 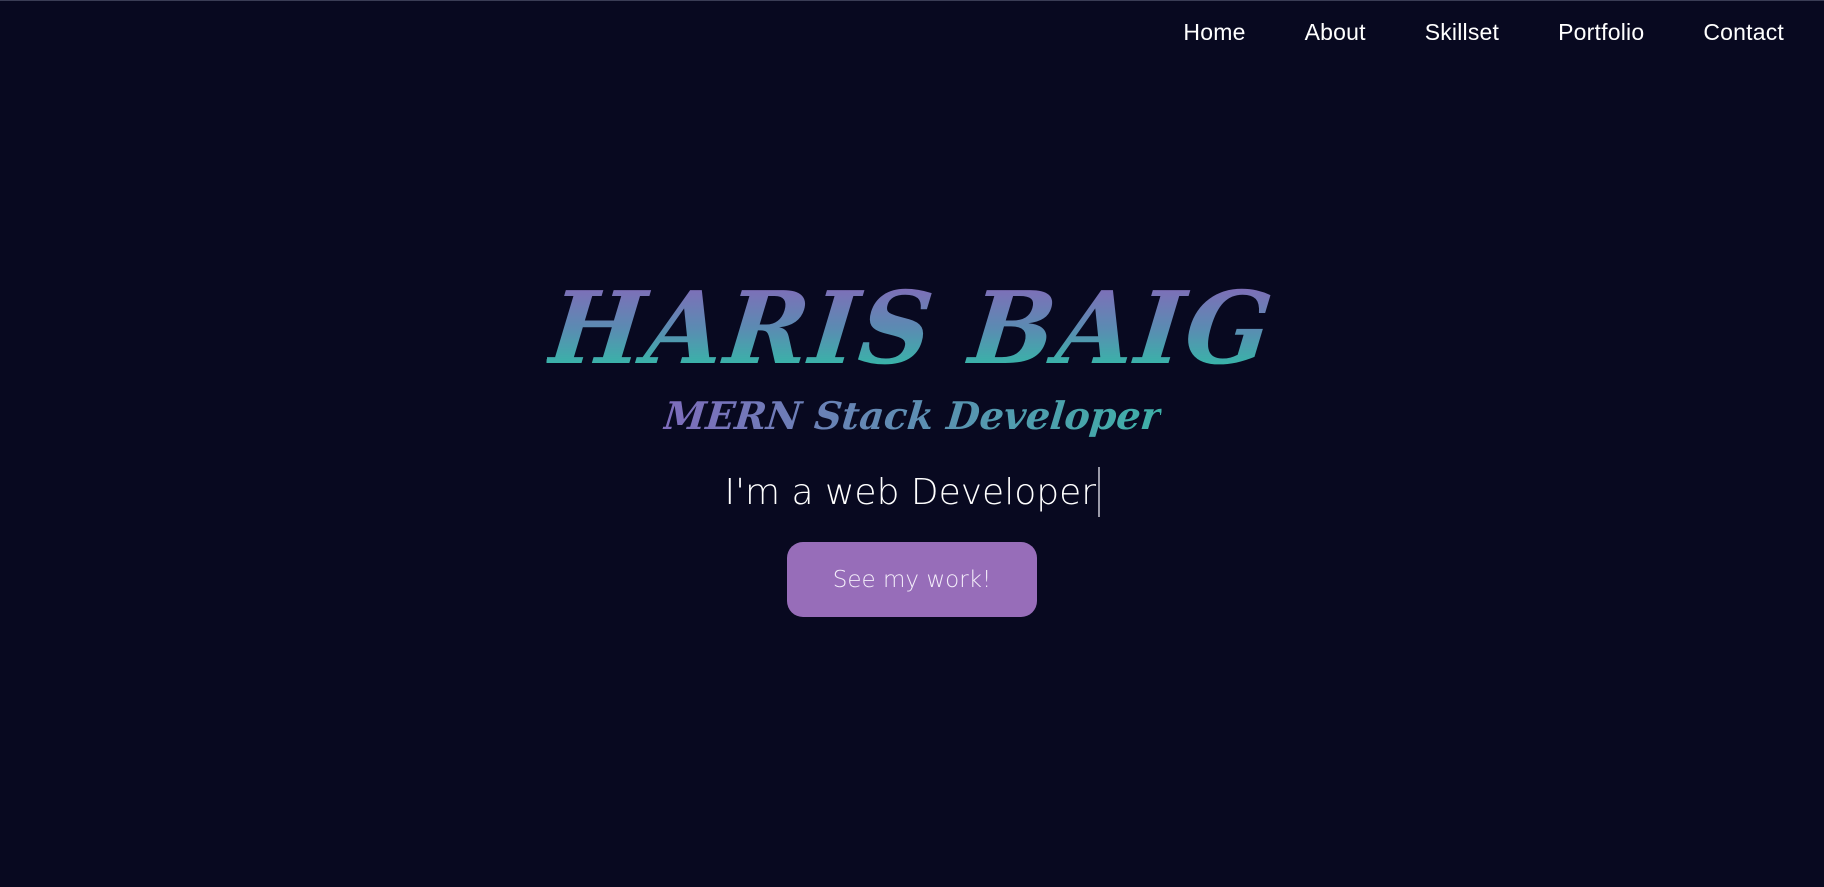 I want to click on nav-skillset-link: Skillset, so click(x=1462, y=32).